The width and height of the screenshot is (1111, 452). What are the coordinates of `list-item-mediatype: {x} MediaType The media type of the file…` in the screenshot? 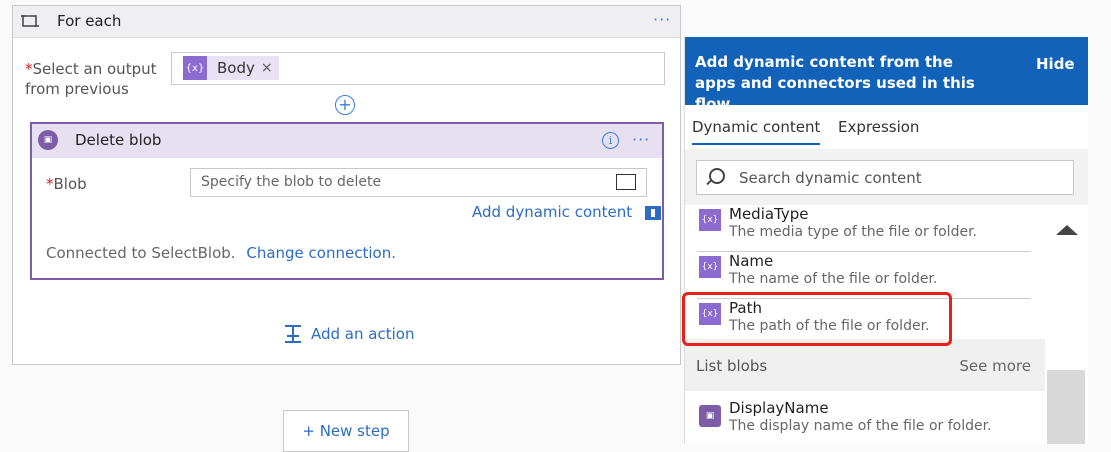 It's located at (864, 228).